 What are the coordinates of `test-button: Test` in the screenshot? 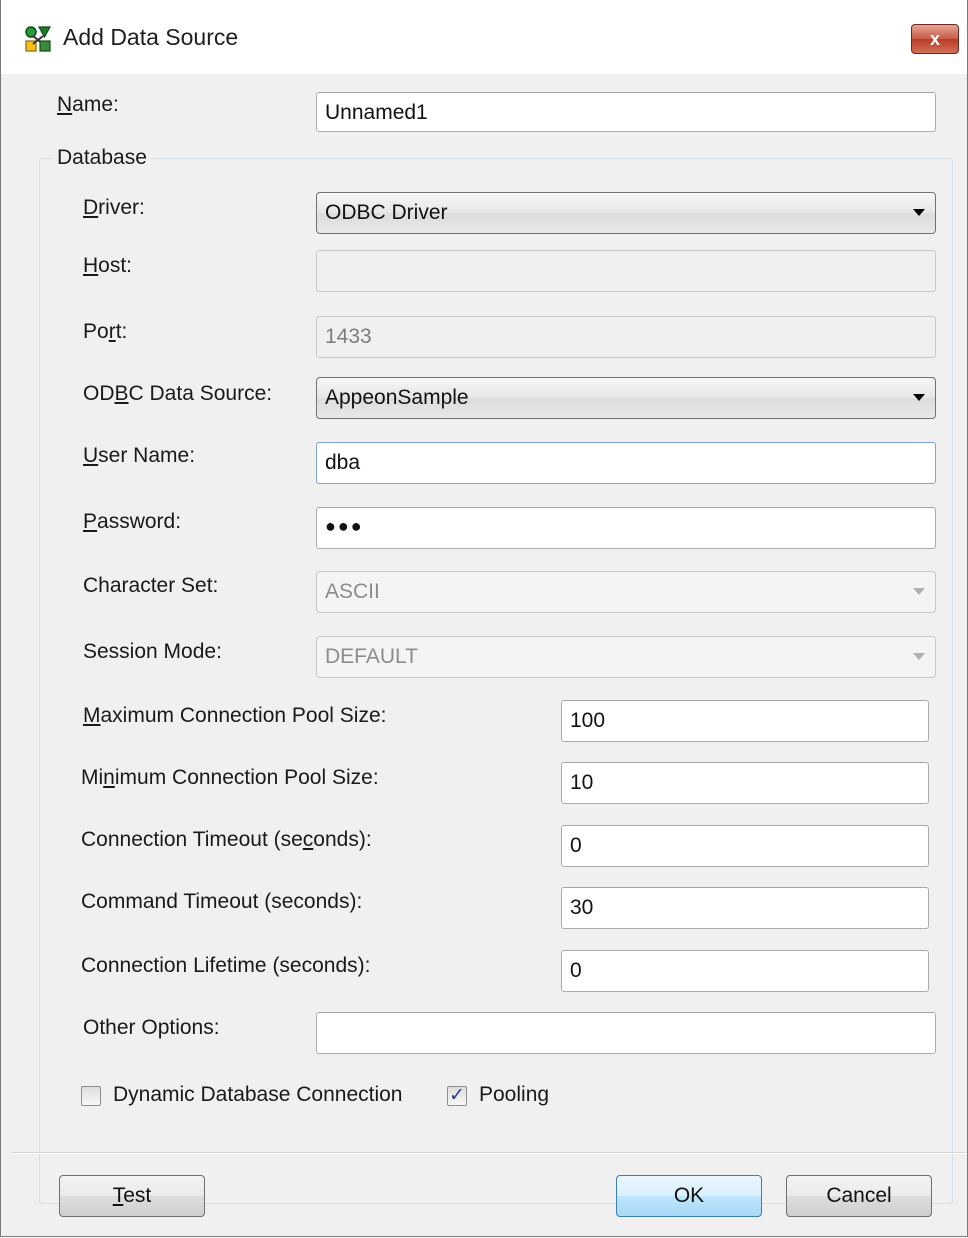 It's located at (132, 1196).